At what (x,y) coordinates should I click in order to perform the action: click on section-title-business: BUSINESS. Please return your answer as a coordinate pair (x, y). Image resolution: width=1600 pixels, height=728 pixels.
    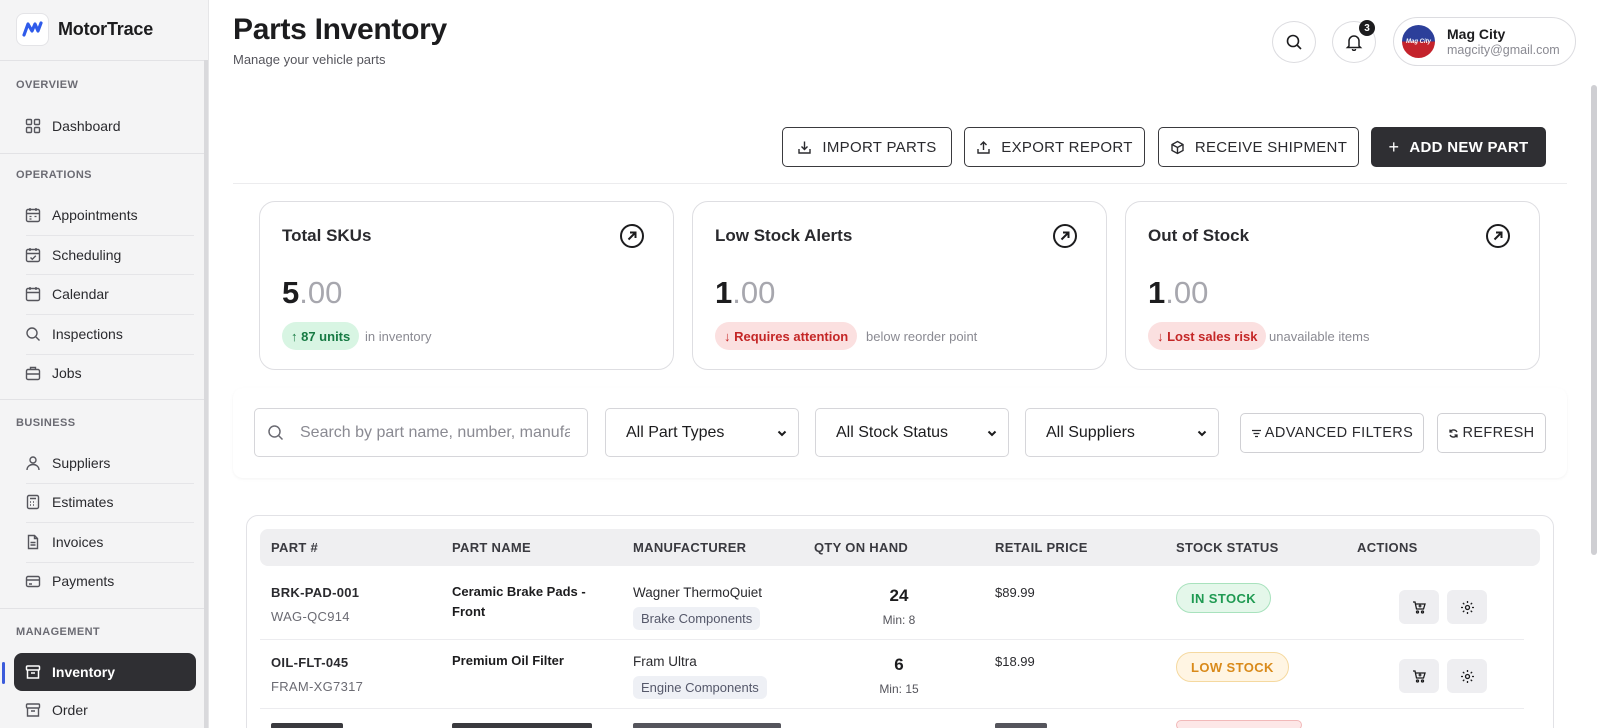
    Looking at the image, I should click on (46, 423).